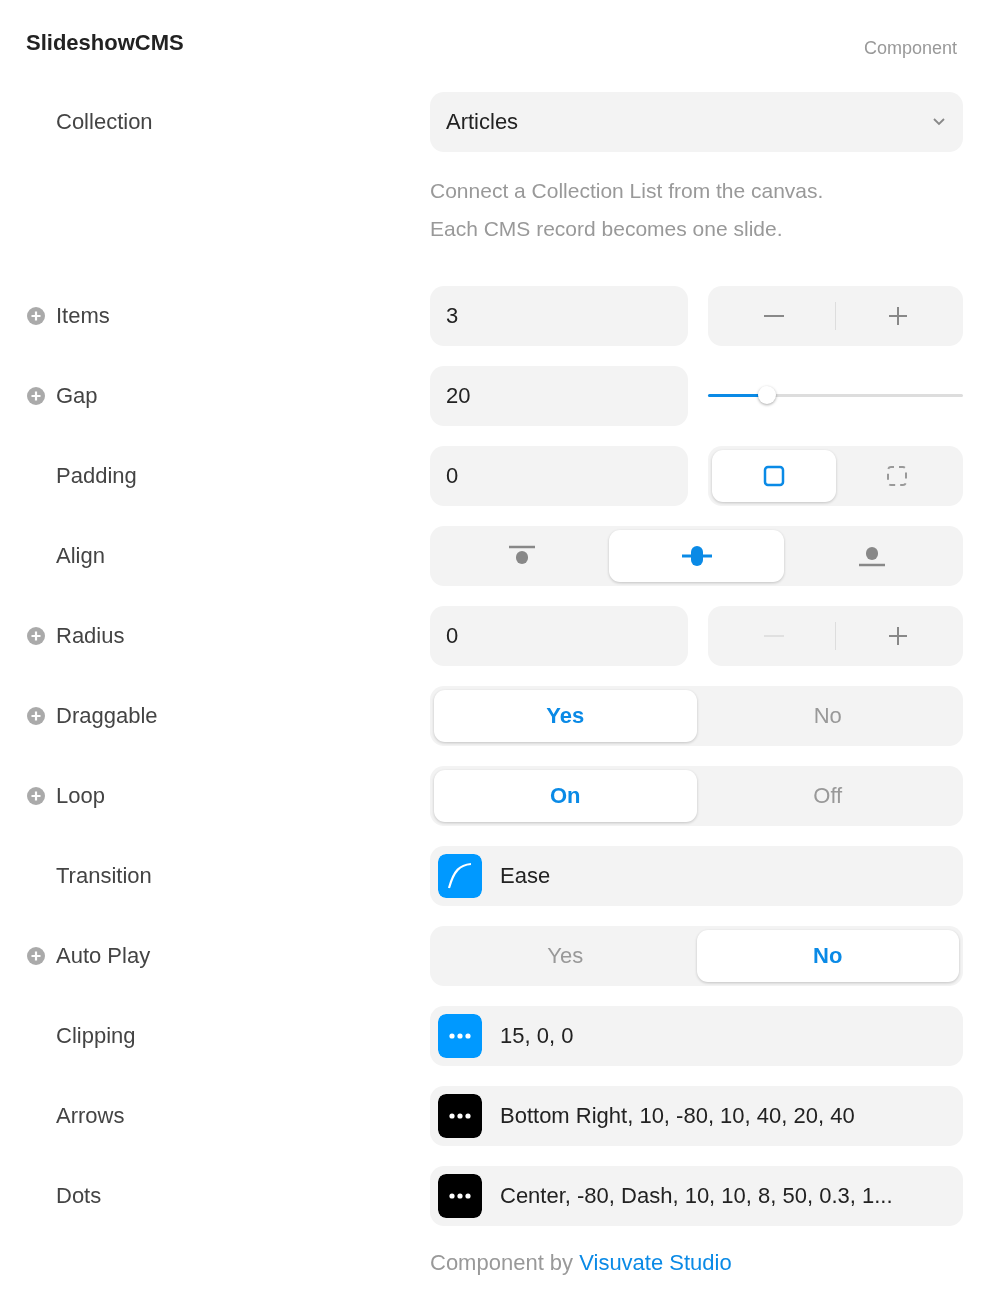 This screenshot has height=1306, width=984. What do you see at coordinates (96, 476) in the screenshot?
I see `field-label: Padding` at bounding box center [96, 476].